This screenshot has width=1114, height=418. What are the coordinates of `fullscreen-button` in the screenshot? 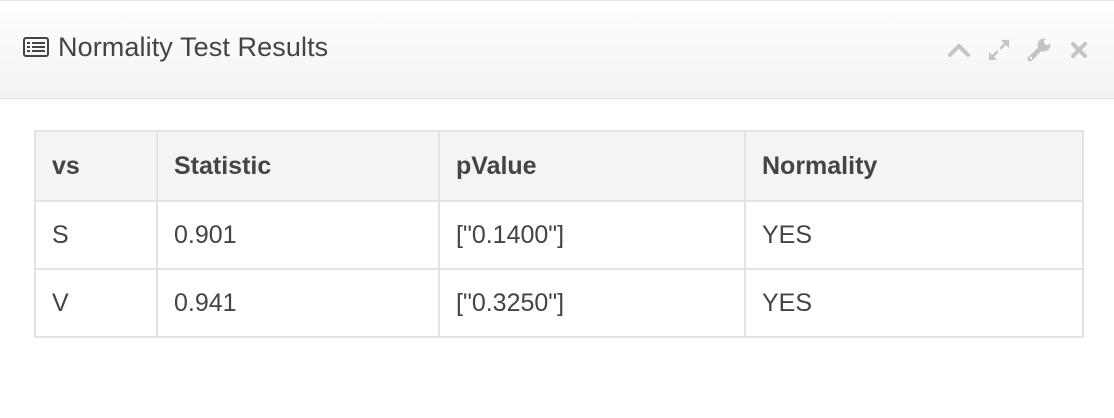 It's located at (999, 50).